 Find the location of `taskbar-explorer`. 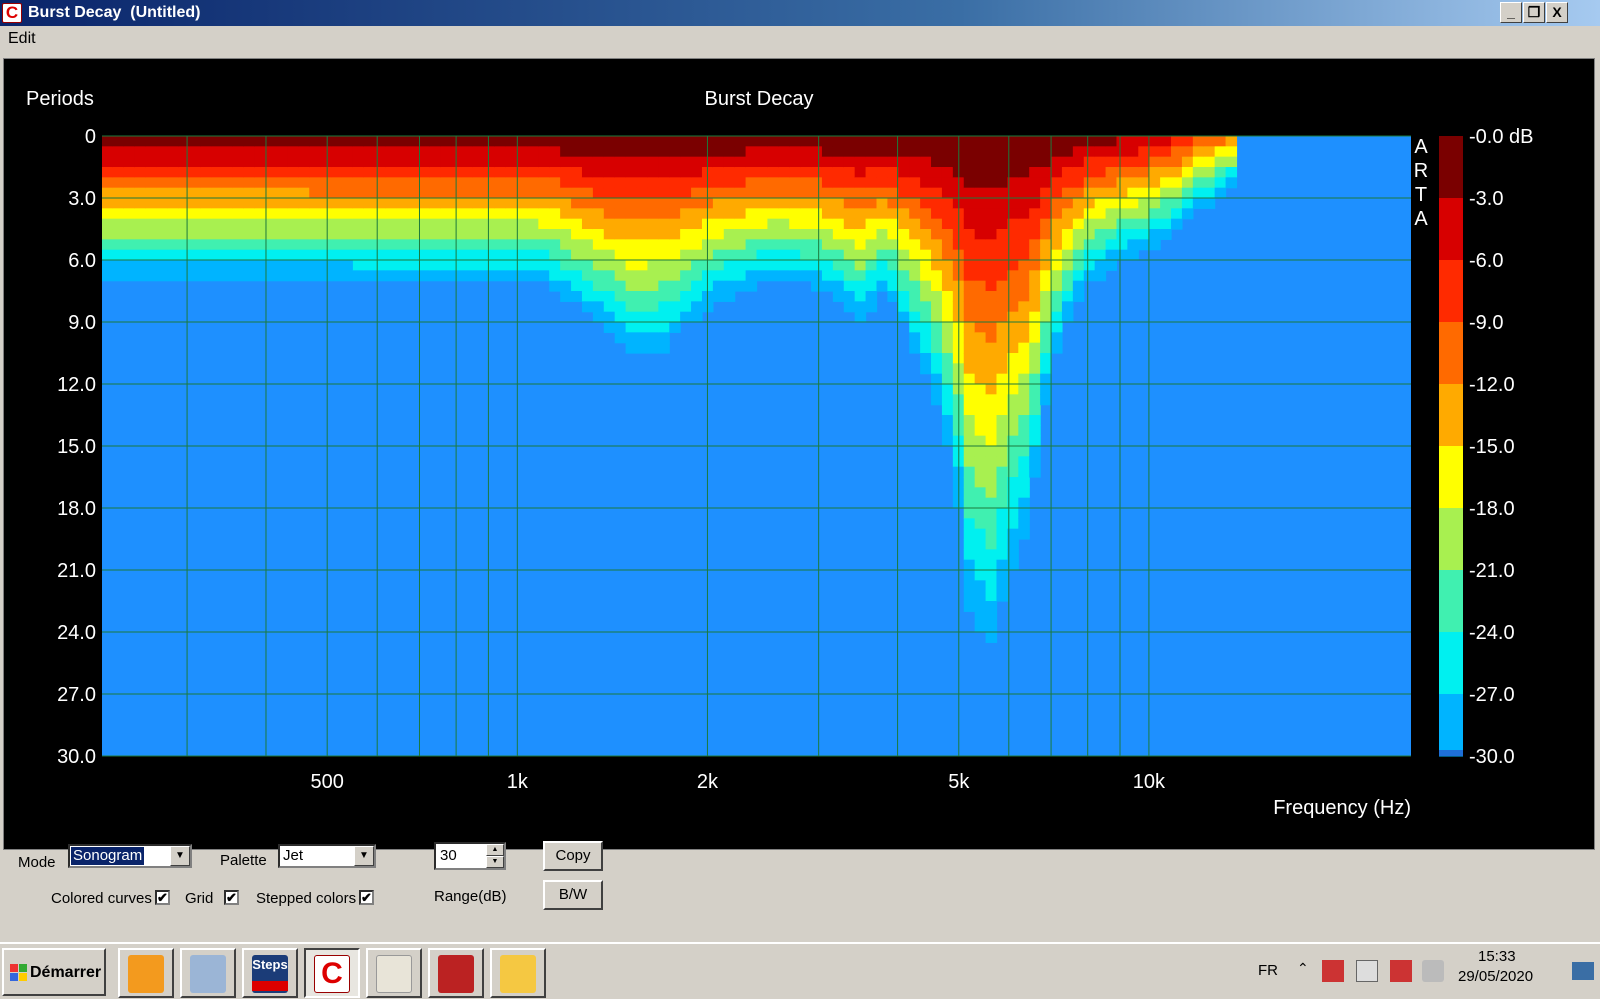

taskbar-explorer is located at coordinates (518, 973).